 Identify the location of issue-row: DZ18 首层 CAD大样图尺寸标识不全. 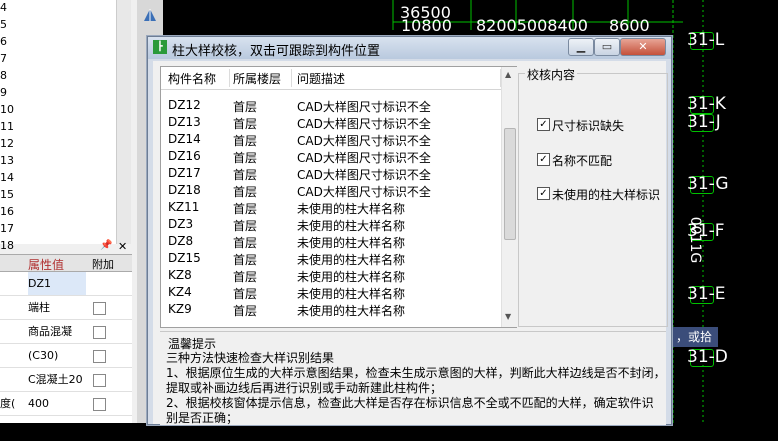
(331, 190).